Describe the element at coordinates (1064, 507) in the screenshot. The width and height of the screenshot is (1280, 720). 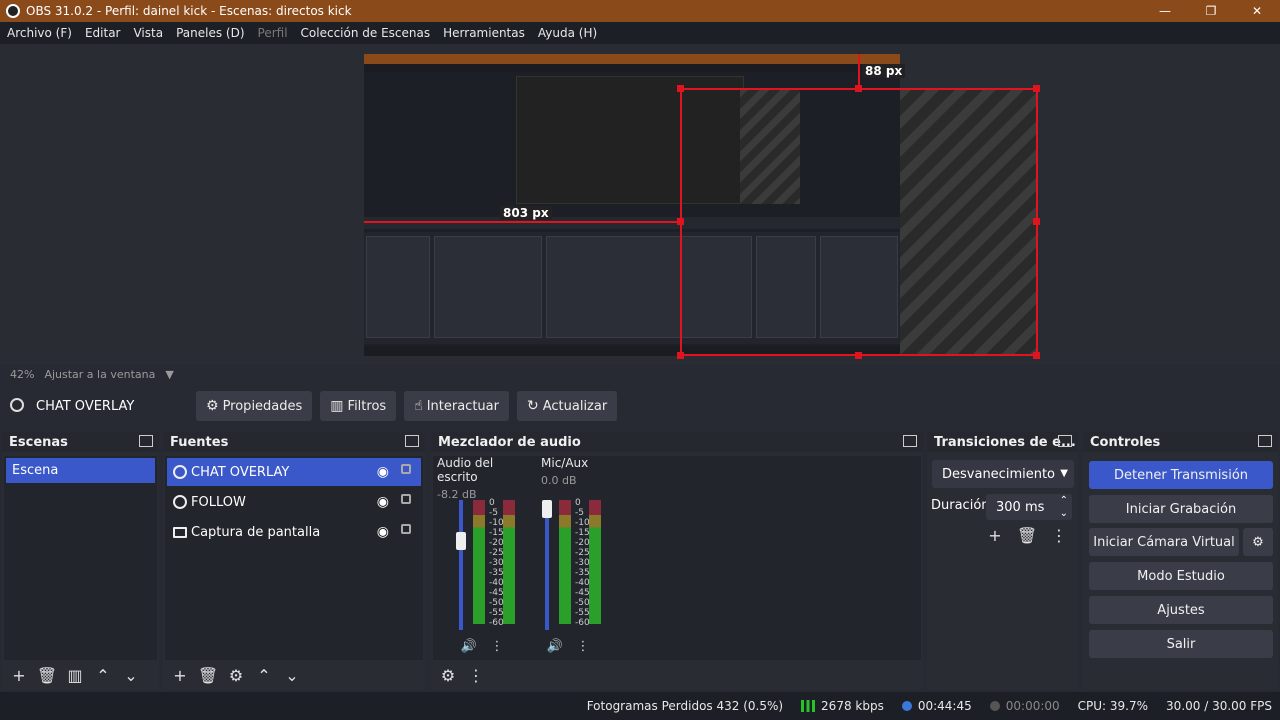
I see `spin-arrows-icon: ⌃ ⌄` at that location.